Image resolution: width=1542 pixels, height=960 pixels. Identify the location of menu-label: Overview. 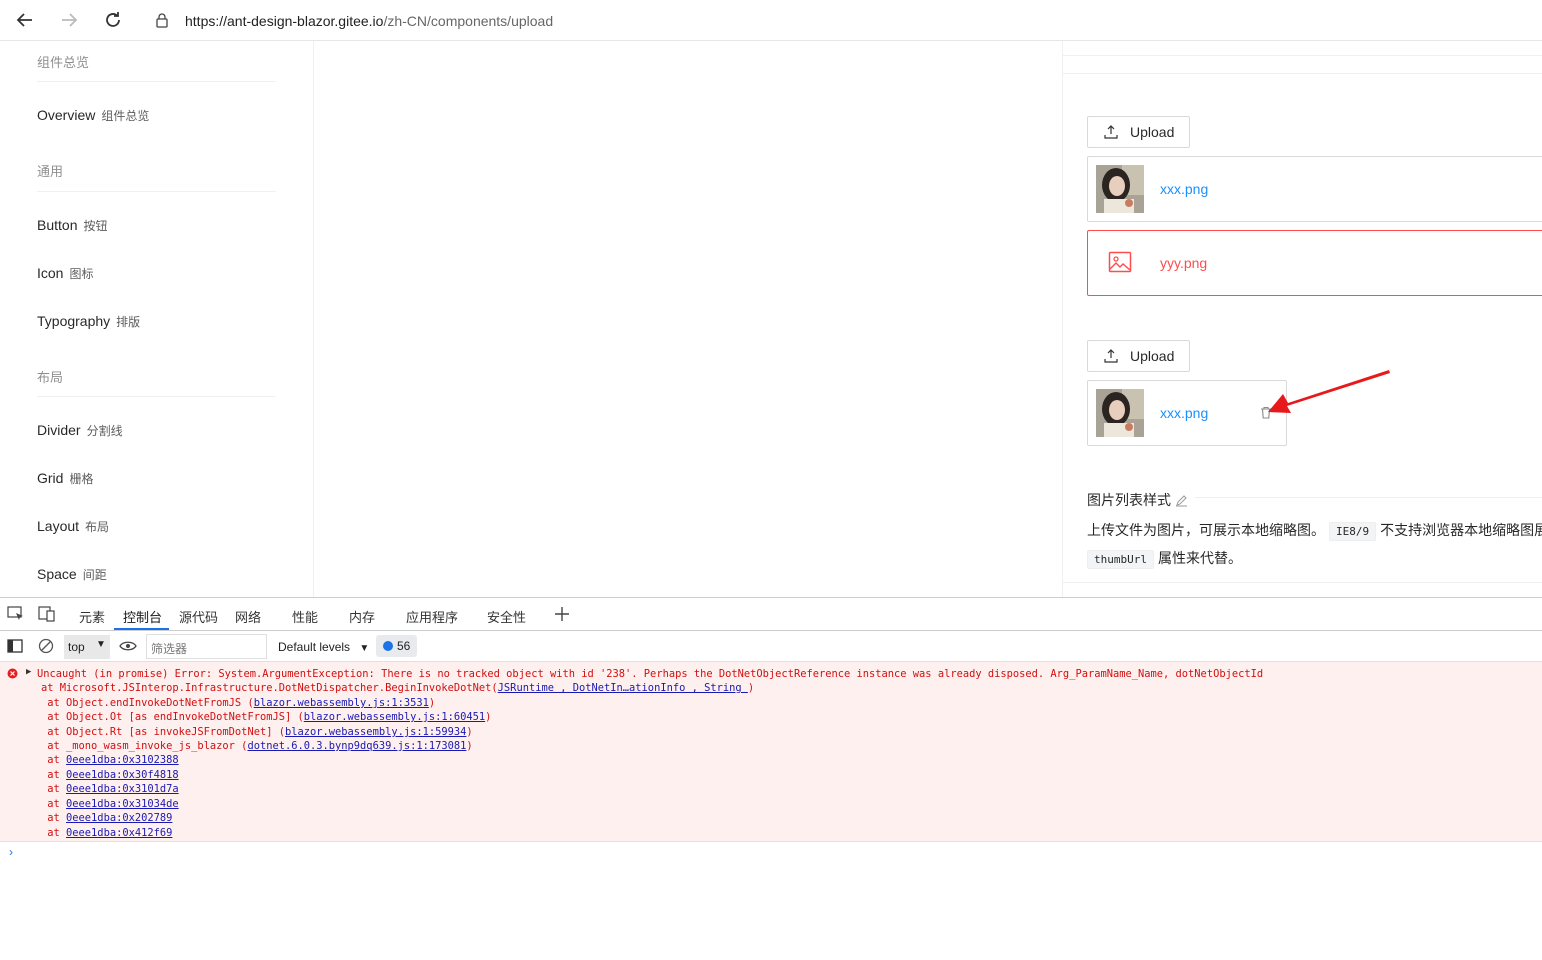
(66, 115).